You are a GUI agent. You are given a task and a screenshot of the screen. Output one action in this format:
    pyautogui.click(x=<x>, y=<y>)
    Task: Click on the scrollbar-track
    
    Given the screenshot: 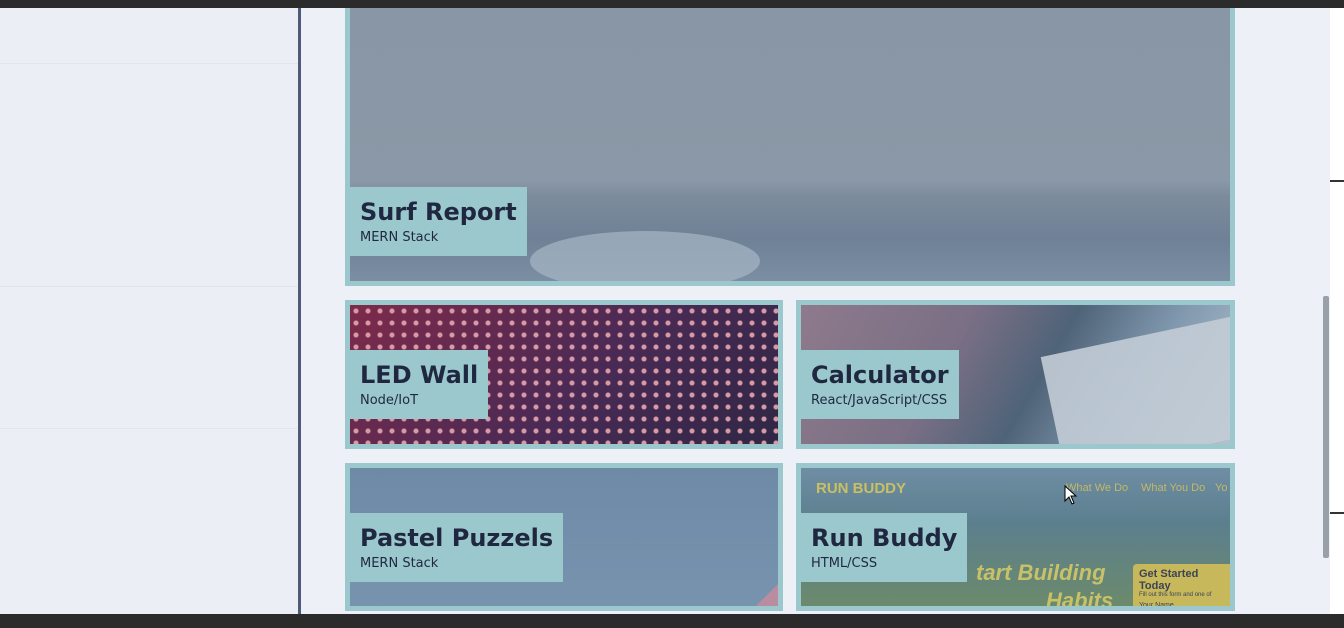 What is the action you would take?
    pyautogui.click(x=1337, y=311)
    